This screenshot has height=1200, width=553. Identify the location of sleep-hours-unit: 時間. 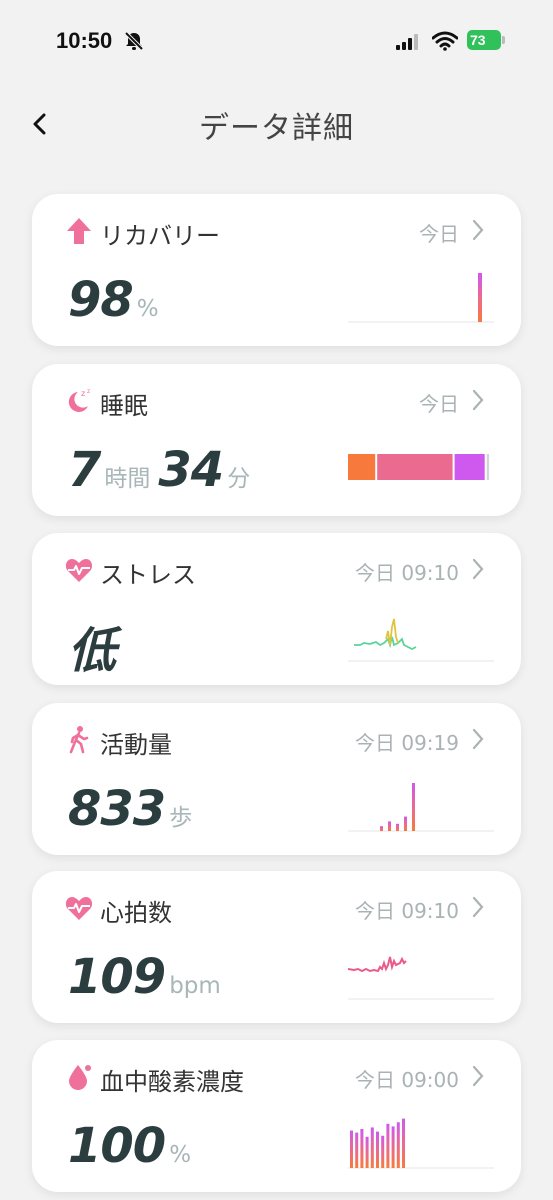
(127, 479).